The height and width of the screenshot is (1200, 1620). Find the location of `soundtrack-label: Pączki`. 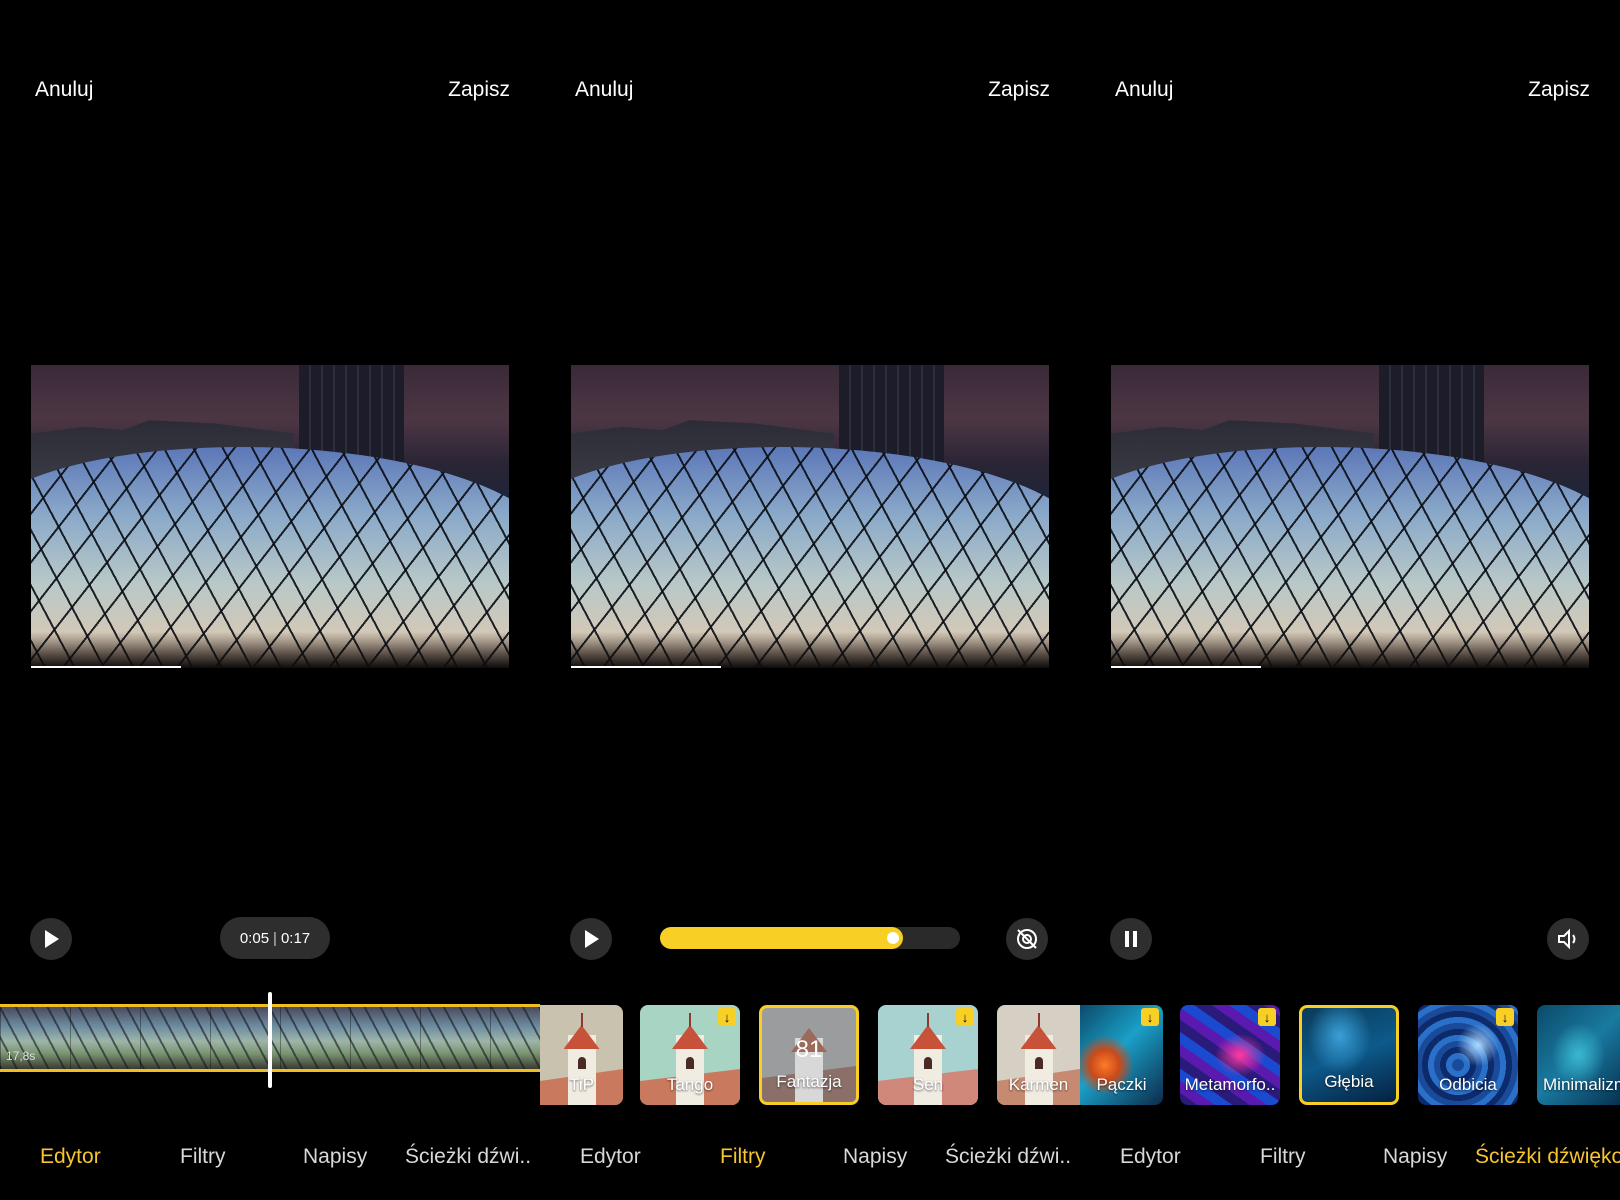

soundtrack-label: Pączki is located at coordinates (1121, 1084).